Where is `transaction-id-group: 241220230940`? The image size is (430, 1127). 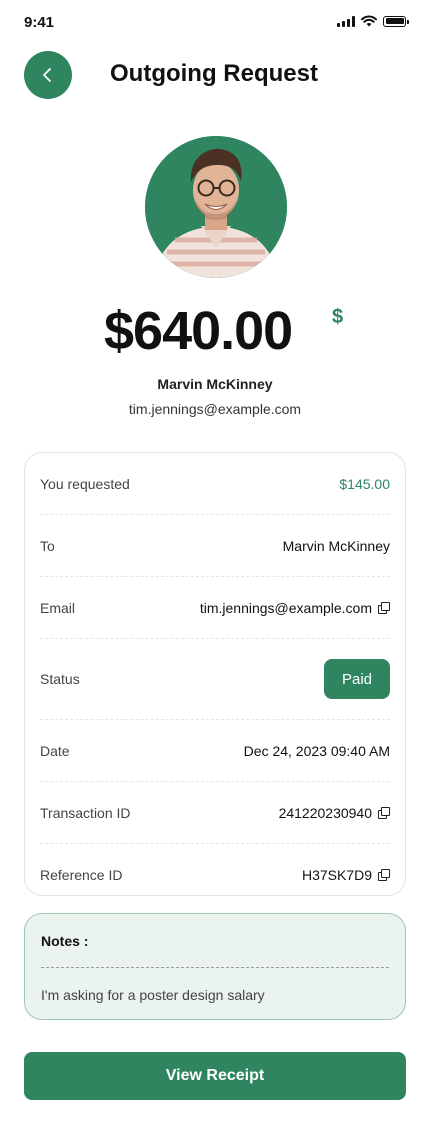 transaction-id-group: 241220230940 is located at coordinates (334, 813).